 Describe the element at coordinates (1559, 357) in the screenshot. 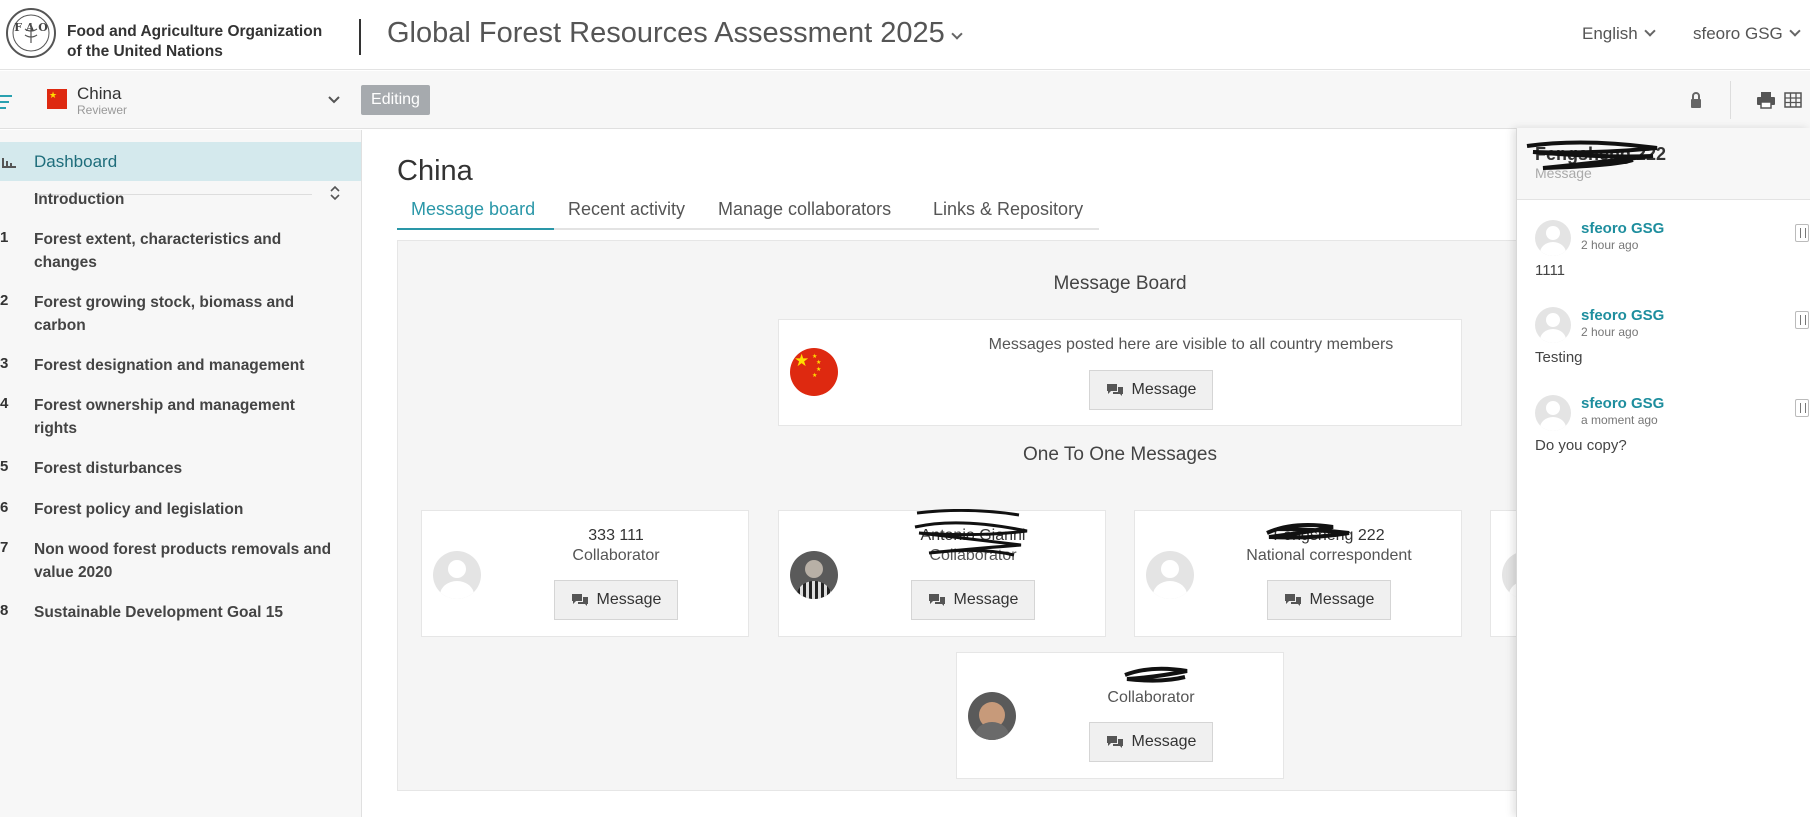

I see `message-text: Testing` at that location.